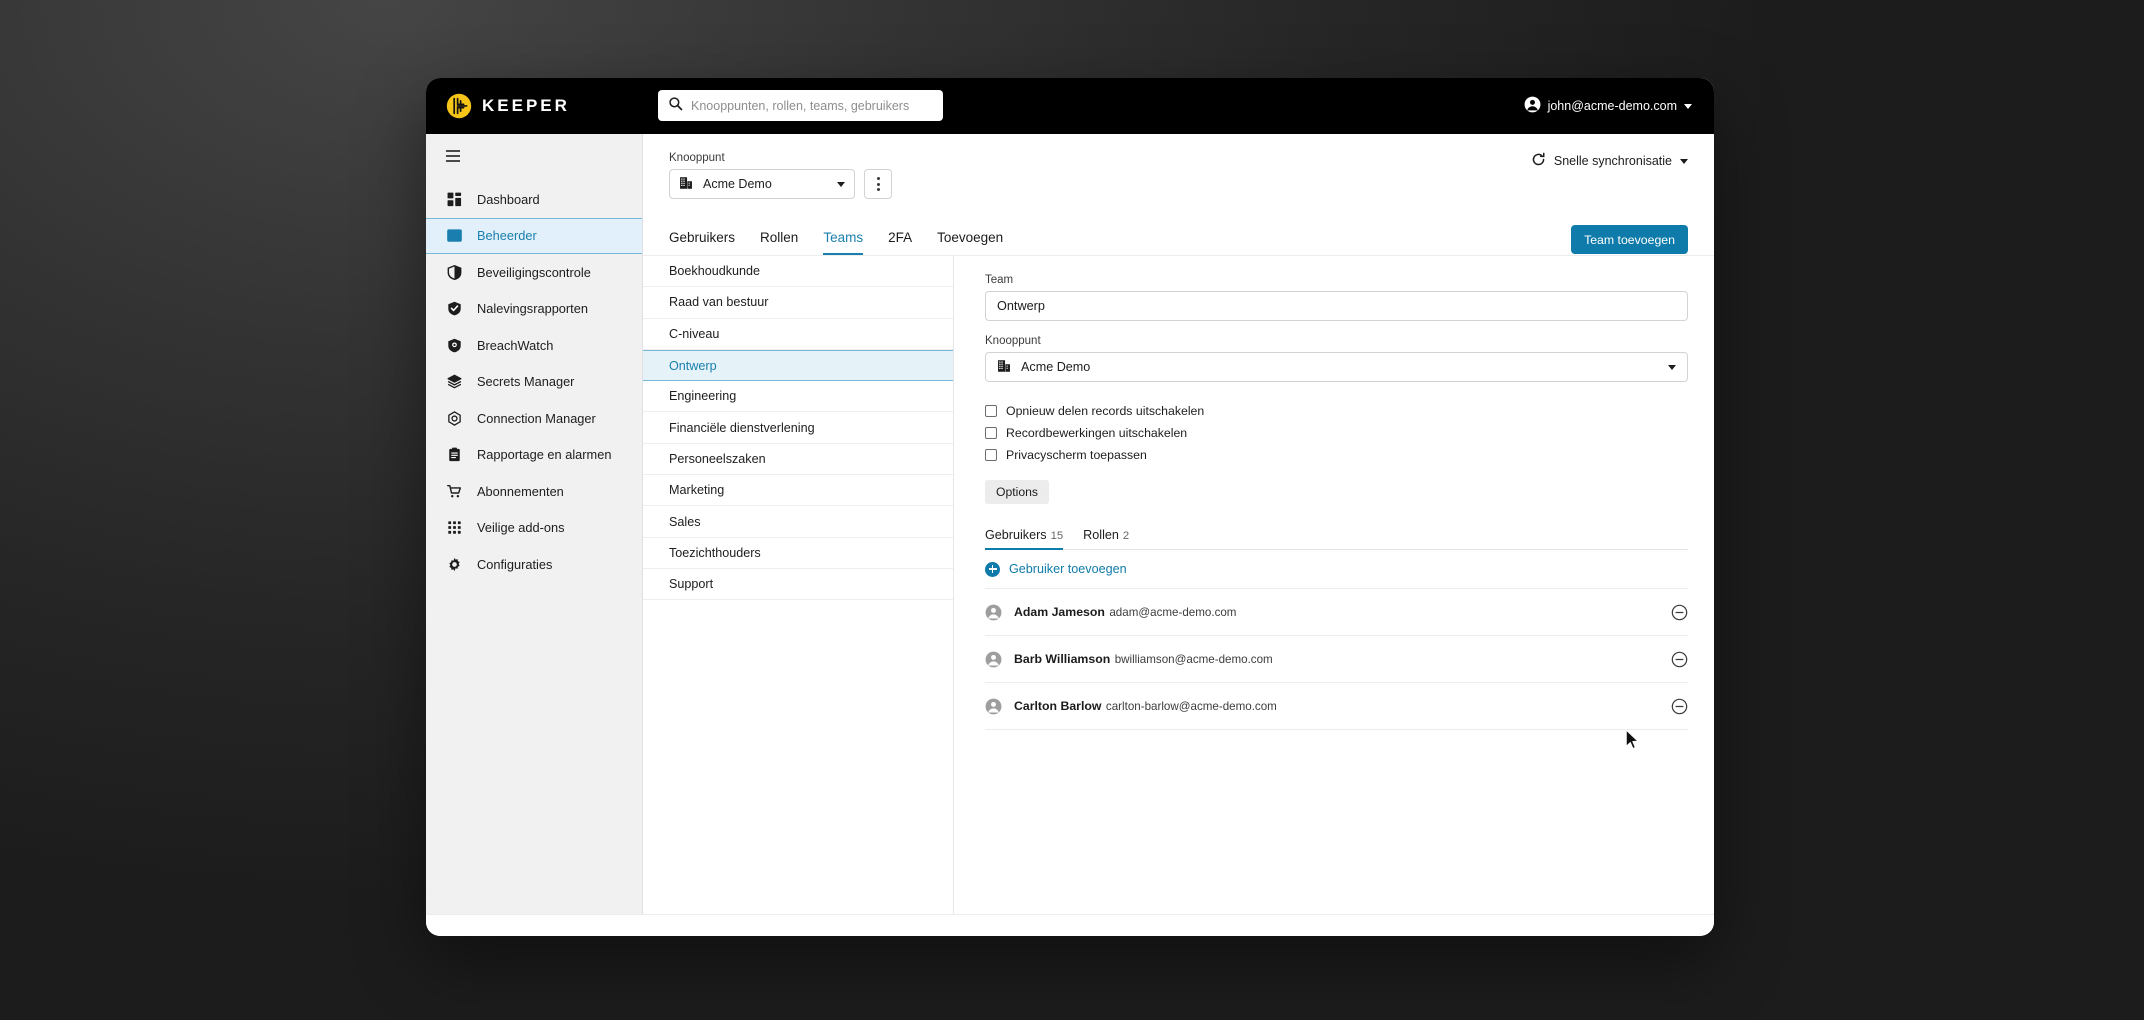  What do you see at coordinates (1629, 239) in the screenshot?
I see `add-team-button: Team toevoegen` at bounding box center [1629, 239].